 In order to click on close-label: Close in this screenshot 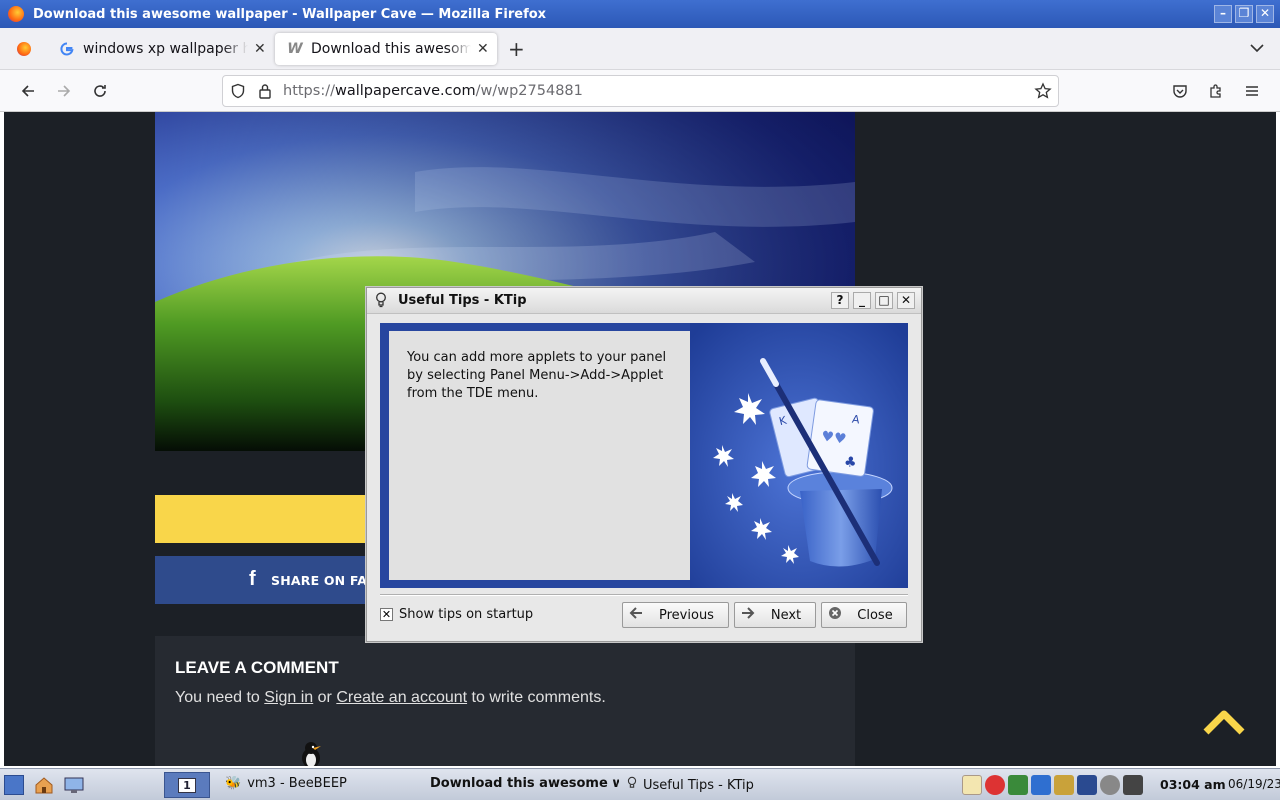, I will do `click(875, 615)`.